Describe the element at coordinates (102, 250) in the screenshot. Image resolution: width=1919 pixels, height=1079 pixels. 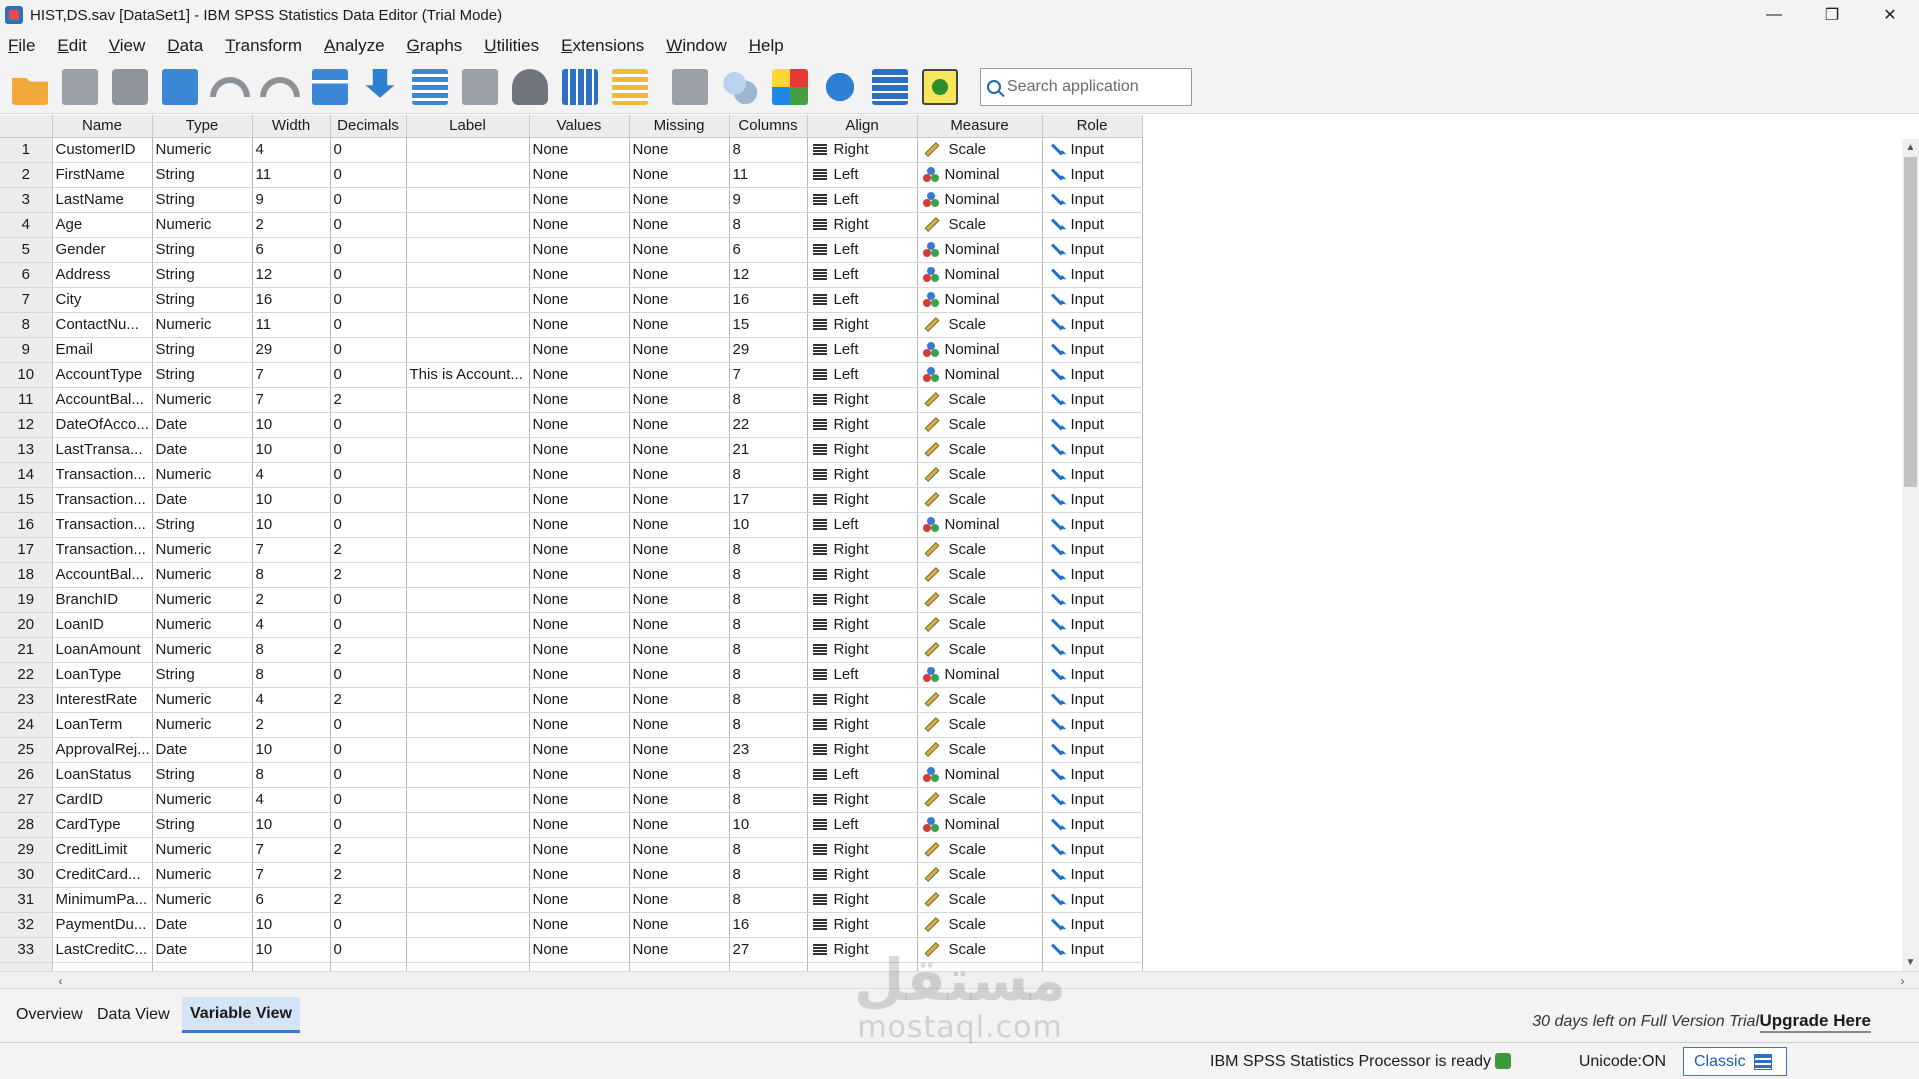
I see `cell-name: Gender` at that location.